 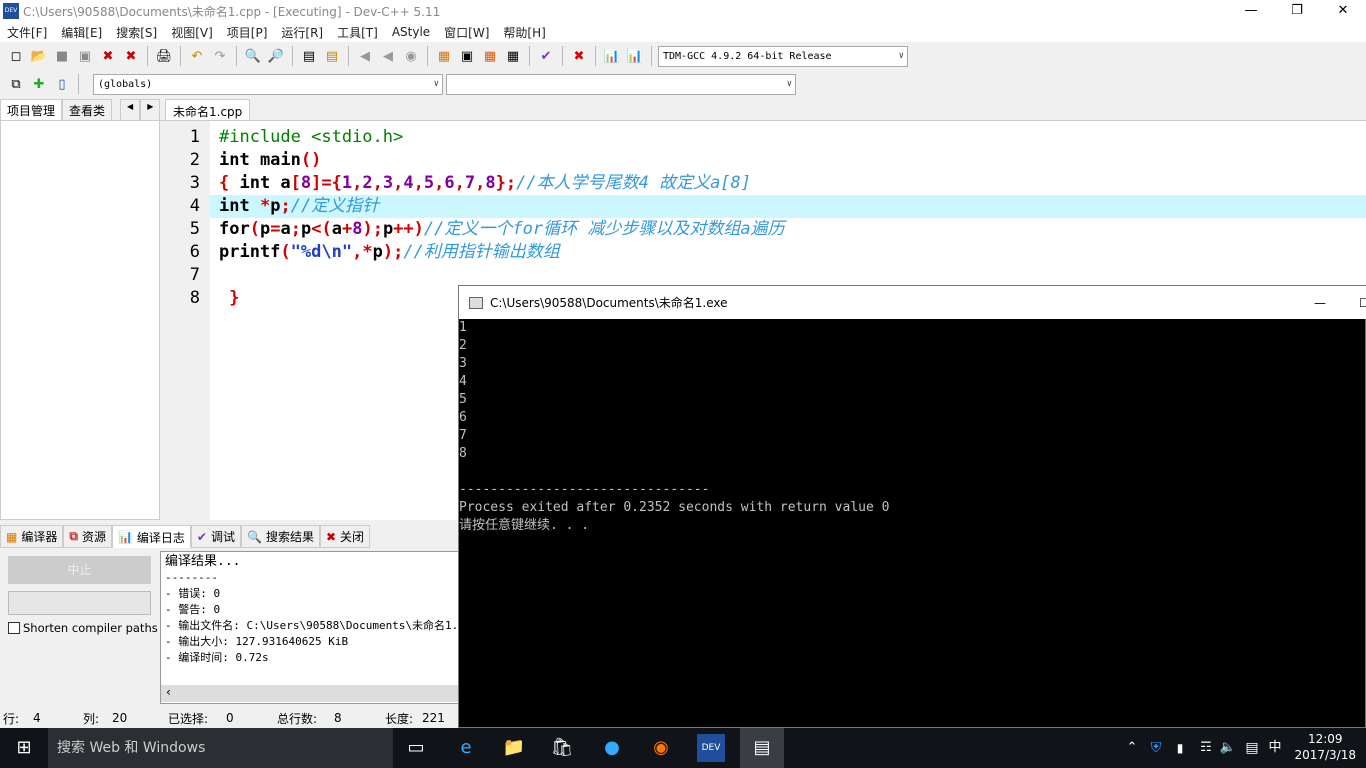 What do you see at coordinates (276, 56) in the screenshot?
I see `replace-icon: 🔎` at bounding box center [276, 56].